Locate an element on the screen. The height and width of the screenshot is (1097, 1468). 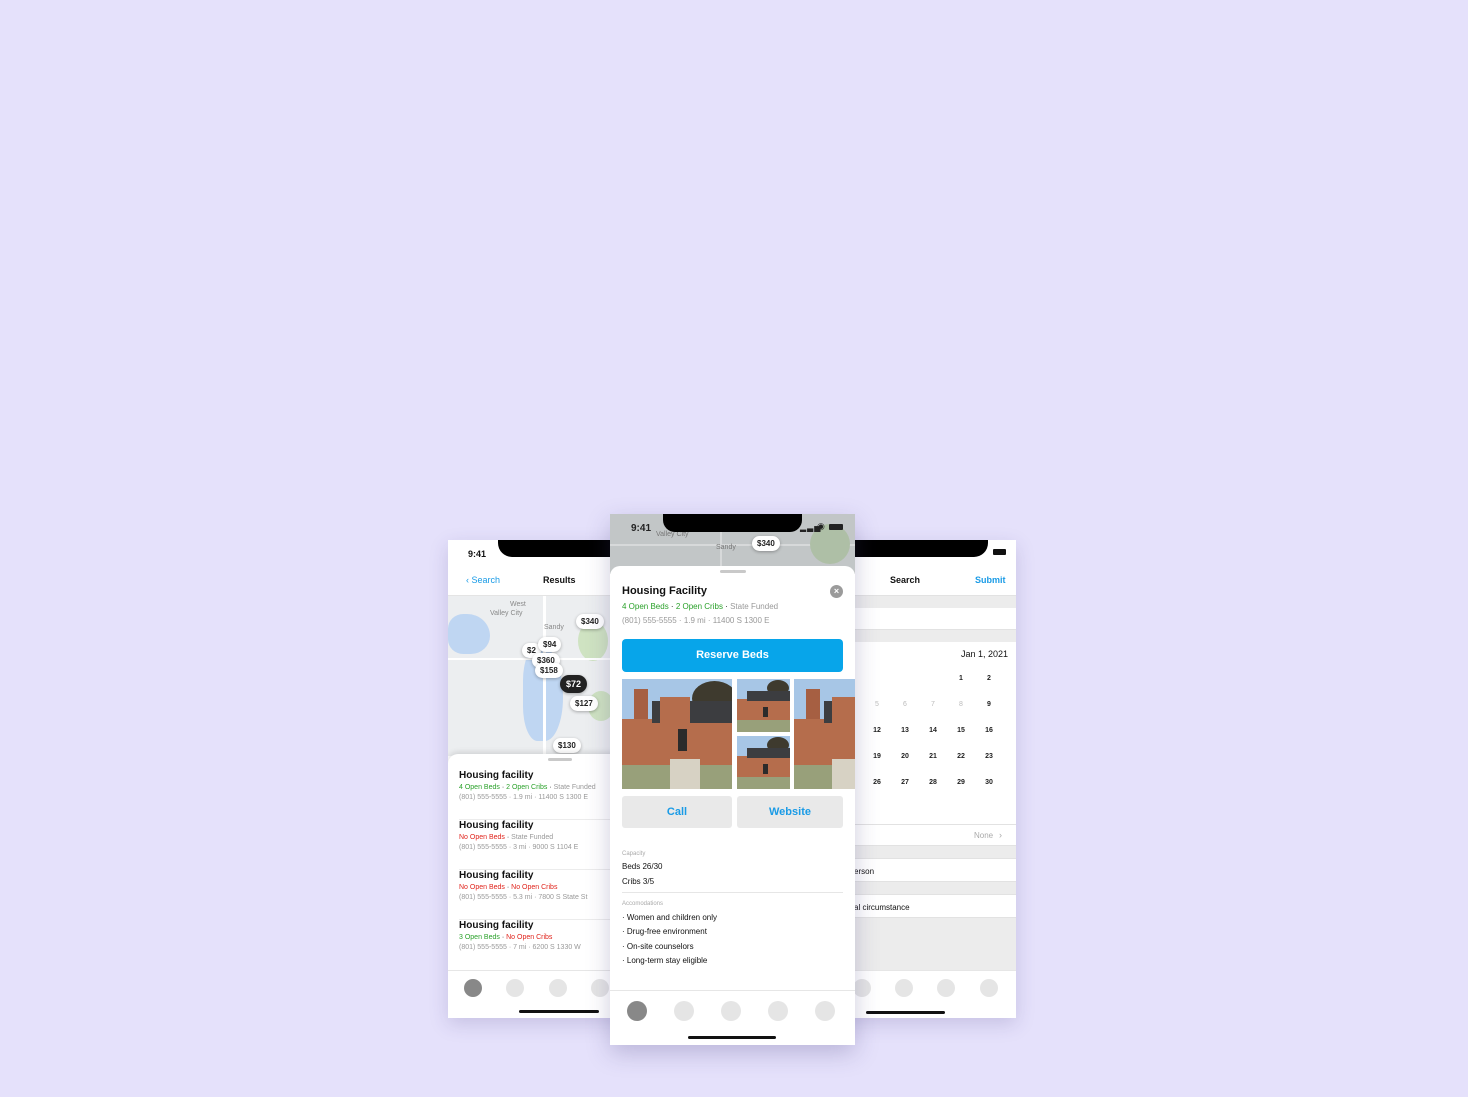
map-lake is located at coordinates (469, 634).